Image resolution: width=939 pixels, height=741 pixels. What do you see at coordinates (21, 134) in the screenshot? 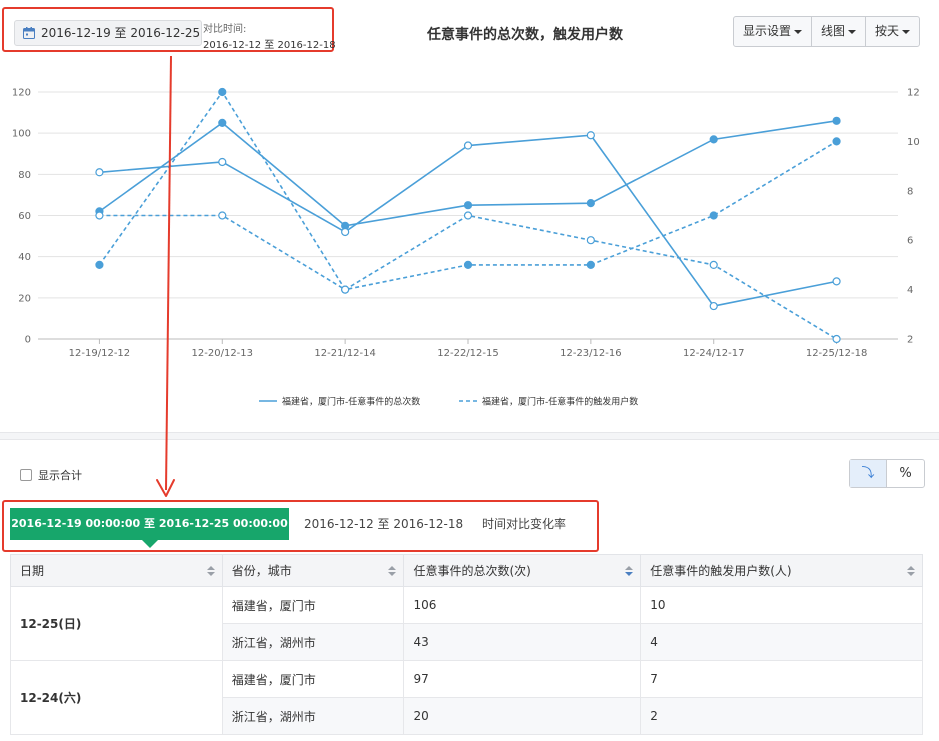
I see `y-left-tick-label: 100` at bounding box center [21, 134].